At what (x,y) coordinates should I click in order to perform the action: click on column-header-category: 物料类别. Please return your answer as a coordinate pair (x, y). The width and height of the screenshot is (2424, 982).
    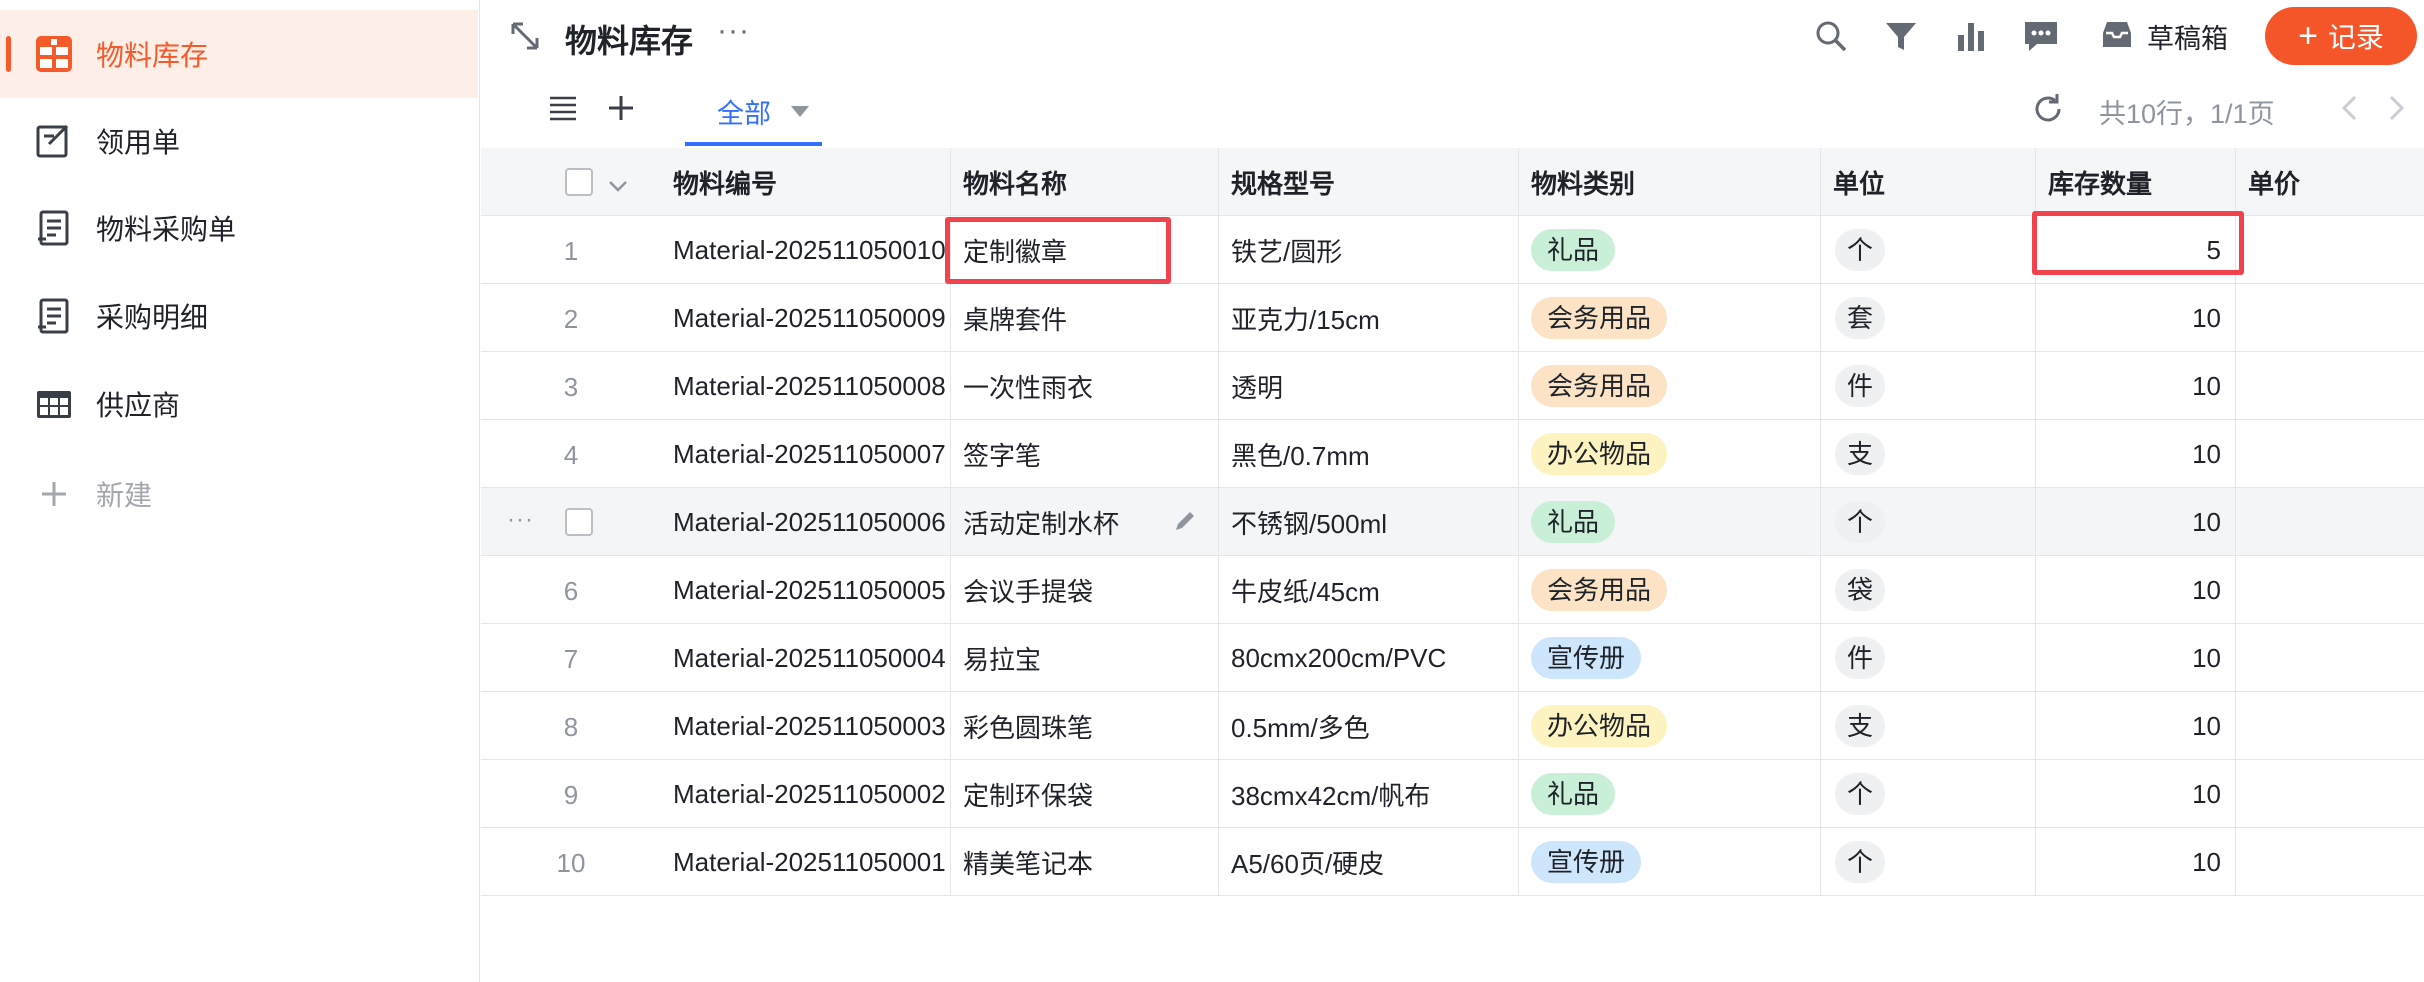
    Looking at the image, I should click on (1670, 182).